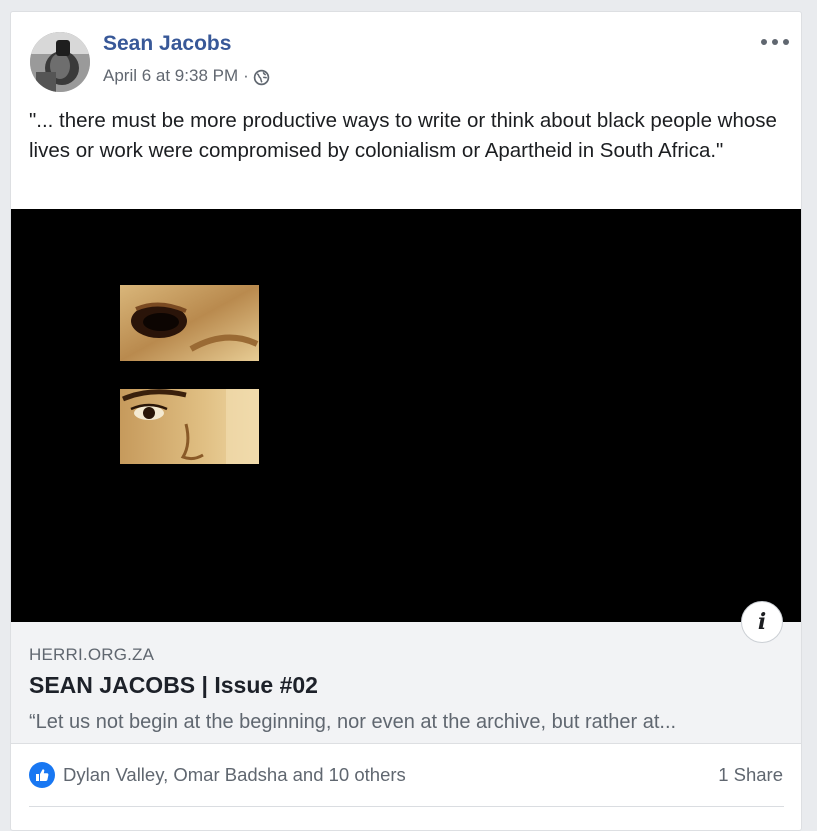  I want to click on author-avatar, so click(60, 62).